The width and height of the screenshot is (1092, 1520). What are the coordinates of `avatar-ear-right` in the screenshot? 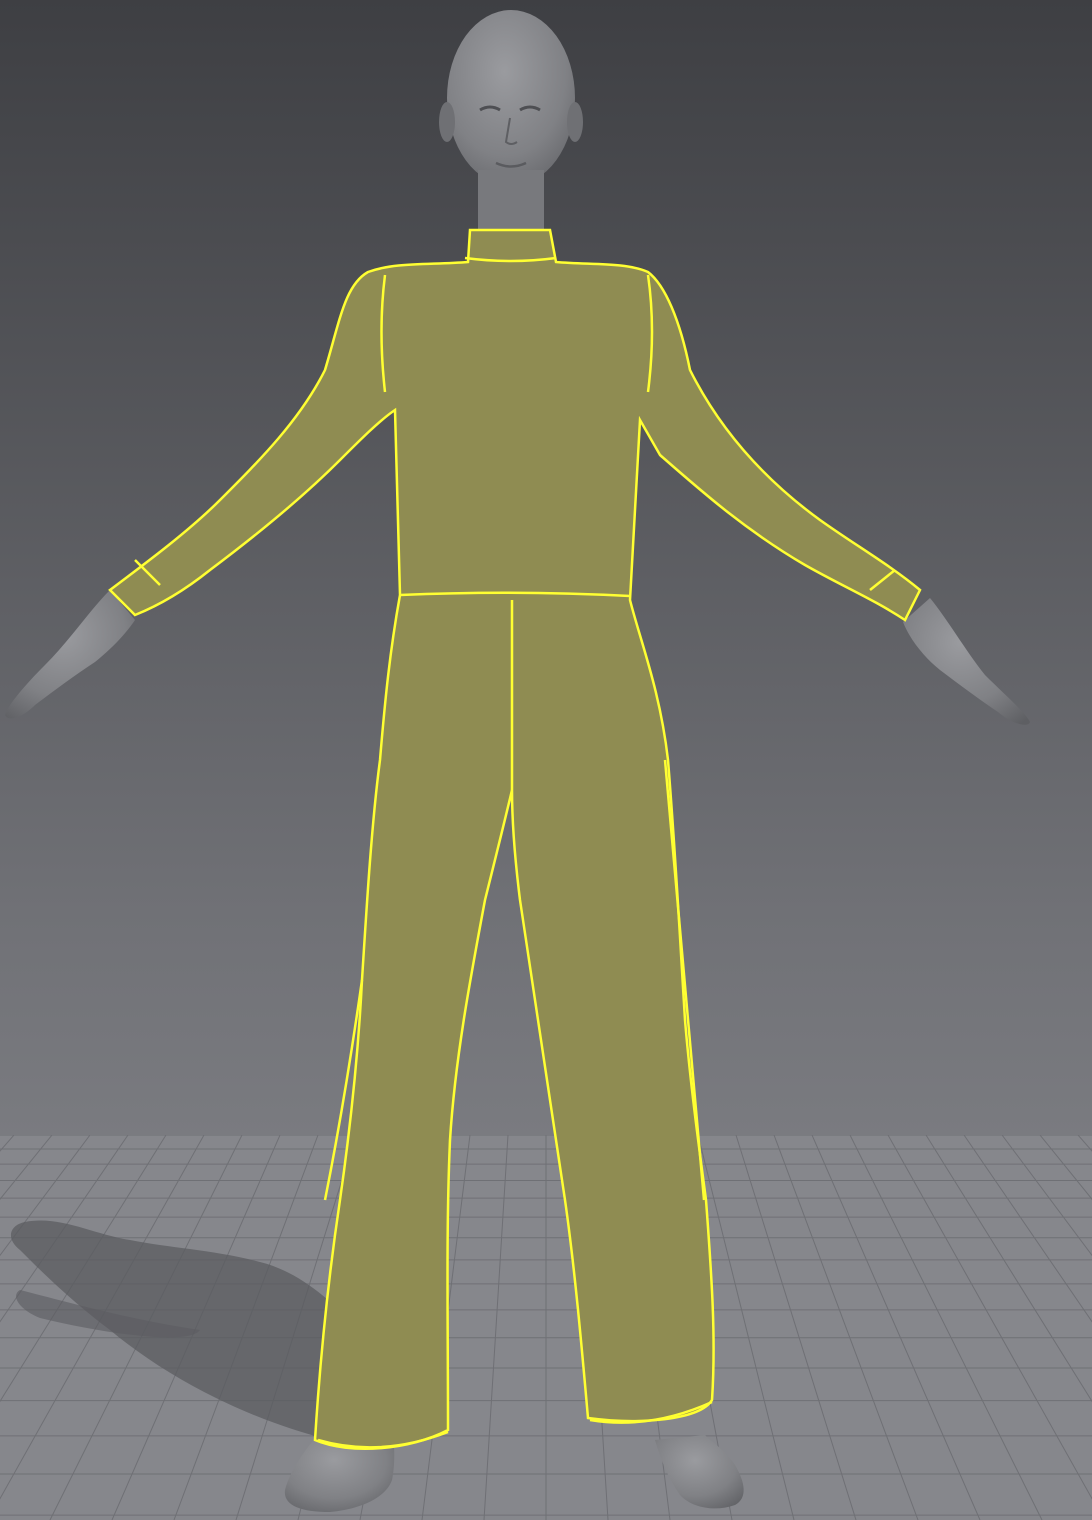 It's located at (575, 122).